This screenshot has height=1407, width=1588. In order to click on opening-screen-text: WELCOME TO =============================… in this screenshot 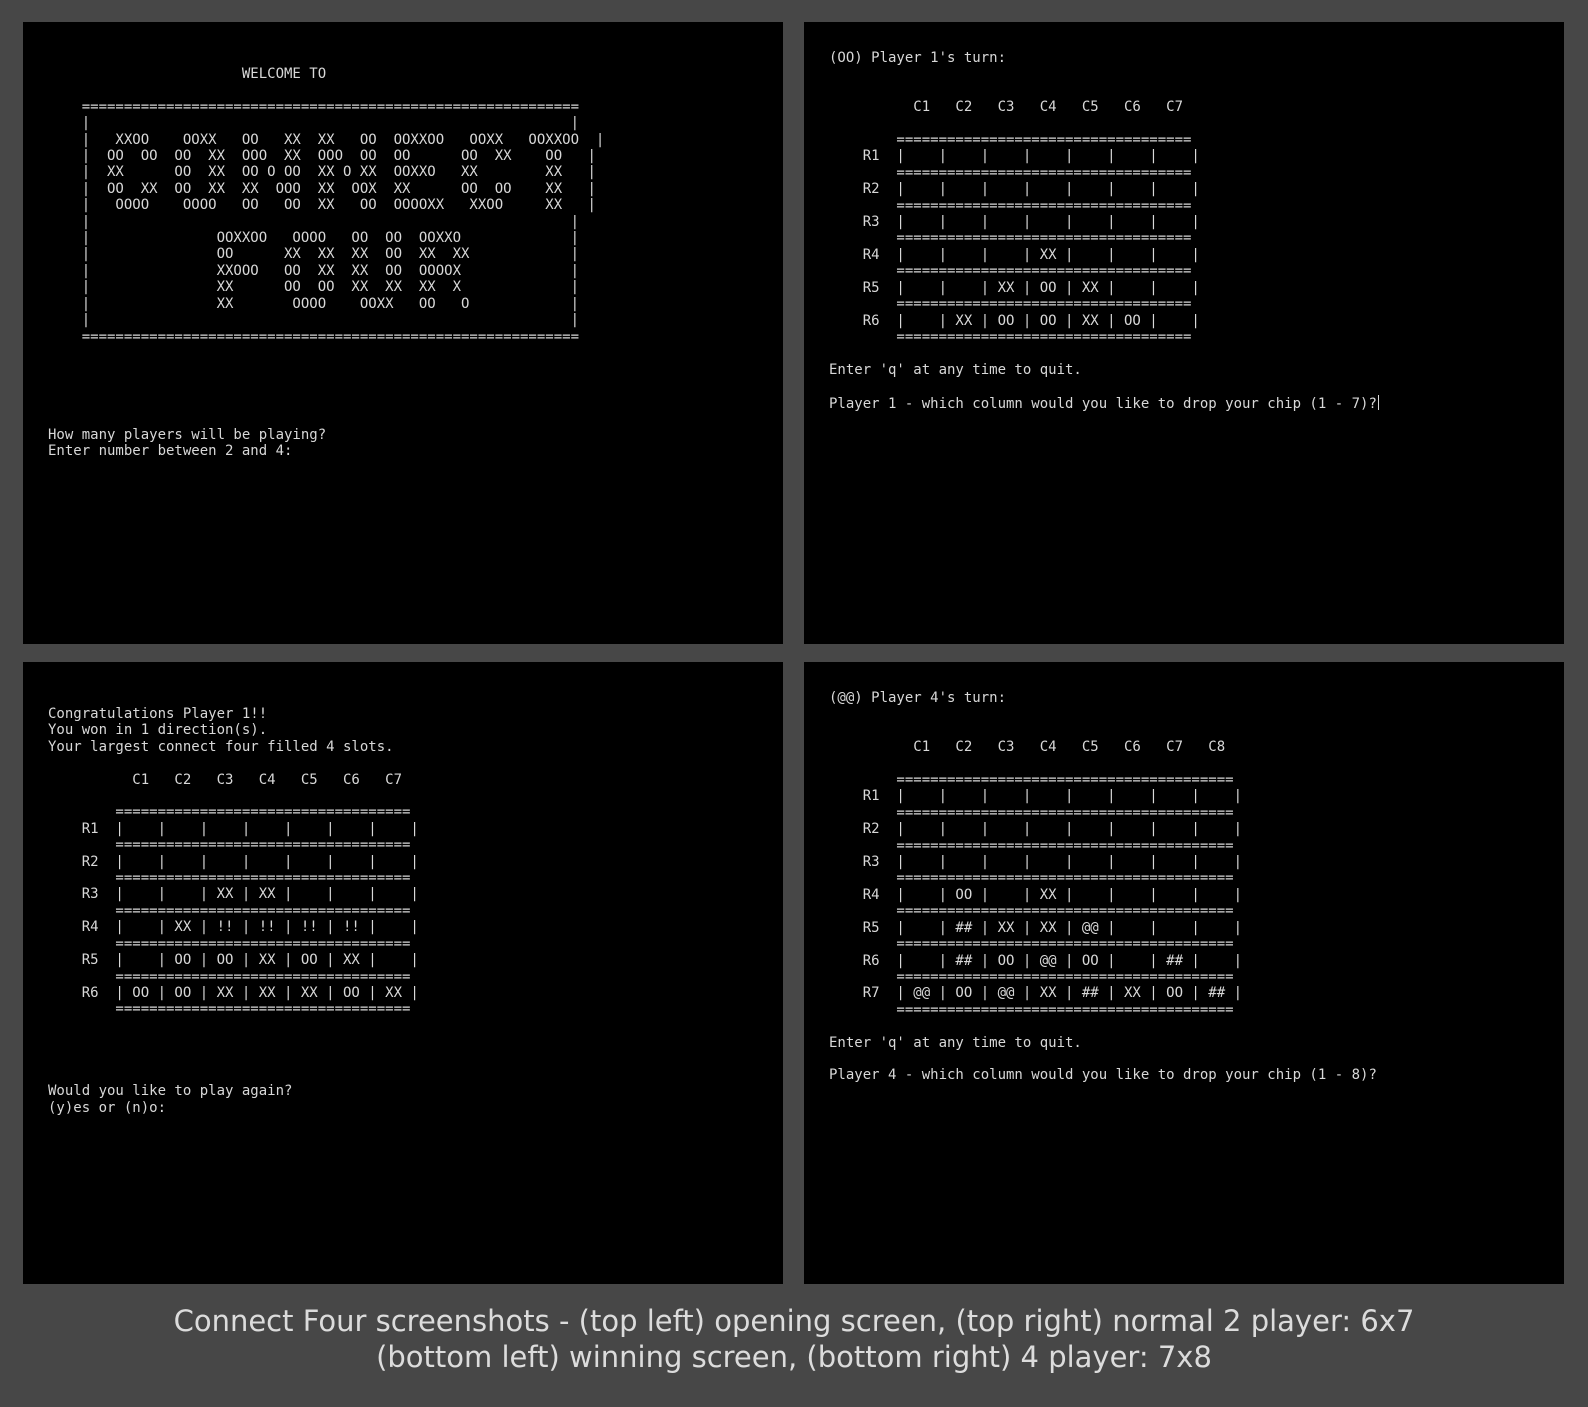, I will do `click(326, 263)`.